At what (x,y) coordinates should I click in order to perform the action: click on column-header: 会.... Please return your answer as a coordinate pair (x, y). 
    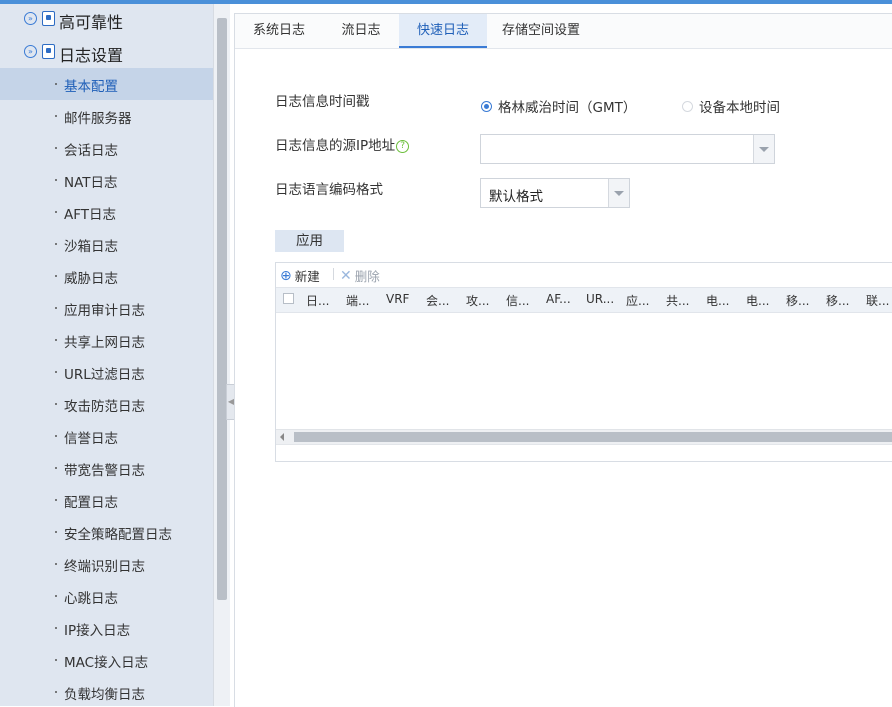
    Looking at the image, I should click on (437, 300).